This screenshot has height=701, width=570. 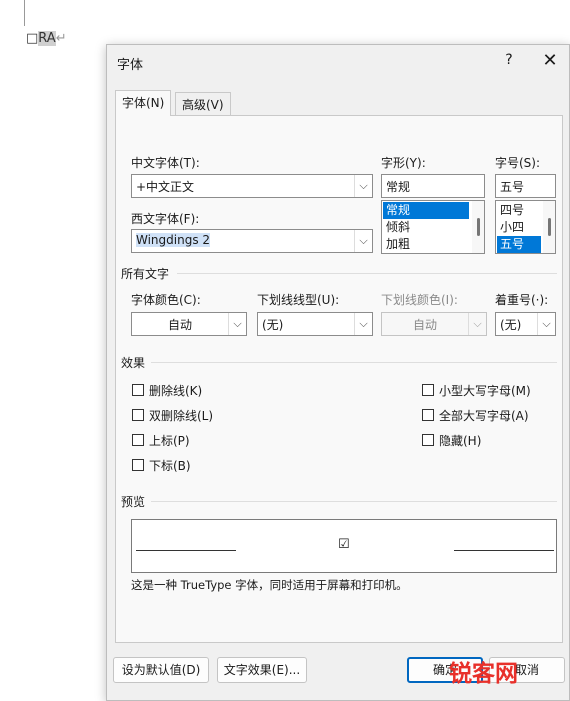 I want to click on all-caps-checkbox, so click(x=428, y=415).